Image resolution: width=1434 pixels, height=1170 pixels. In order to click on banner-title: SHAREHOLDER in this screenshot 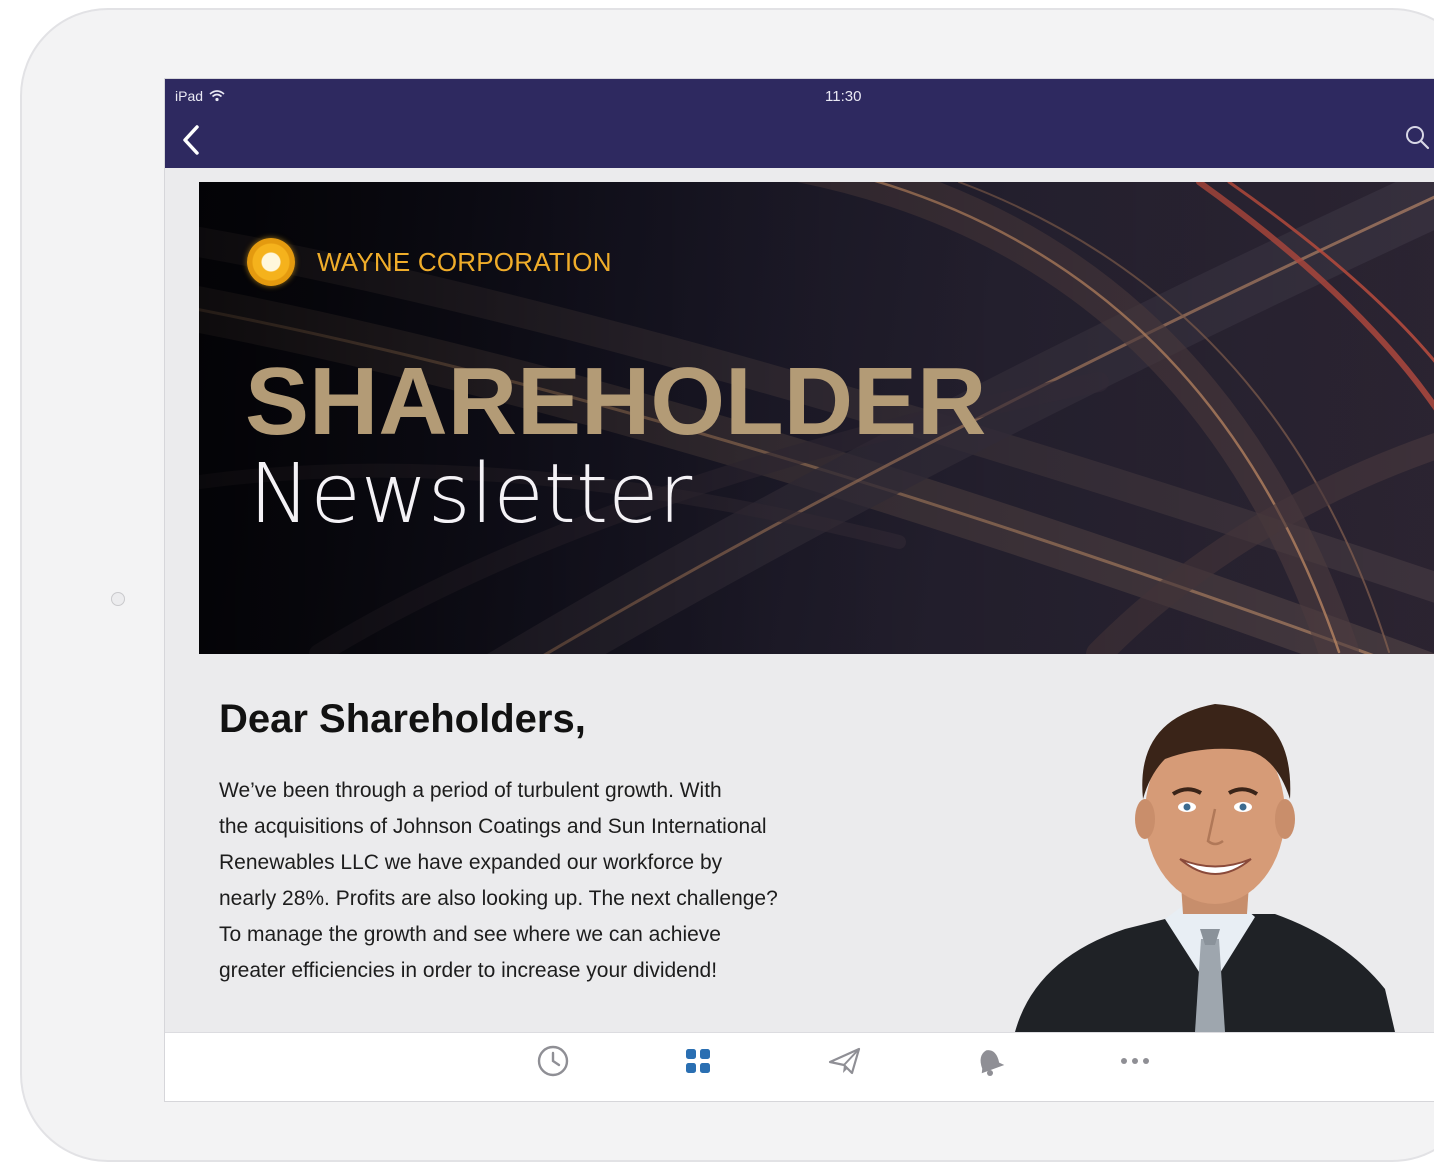, I will do `click(616, 401)`.